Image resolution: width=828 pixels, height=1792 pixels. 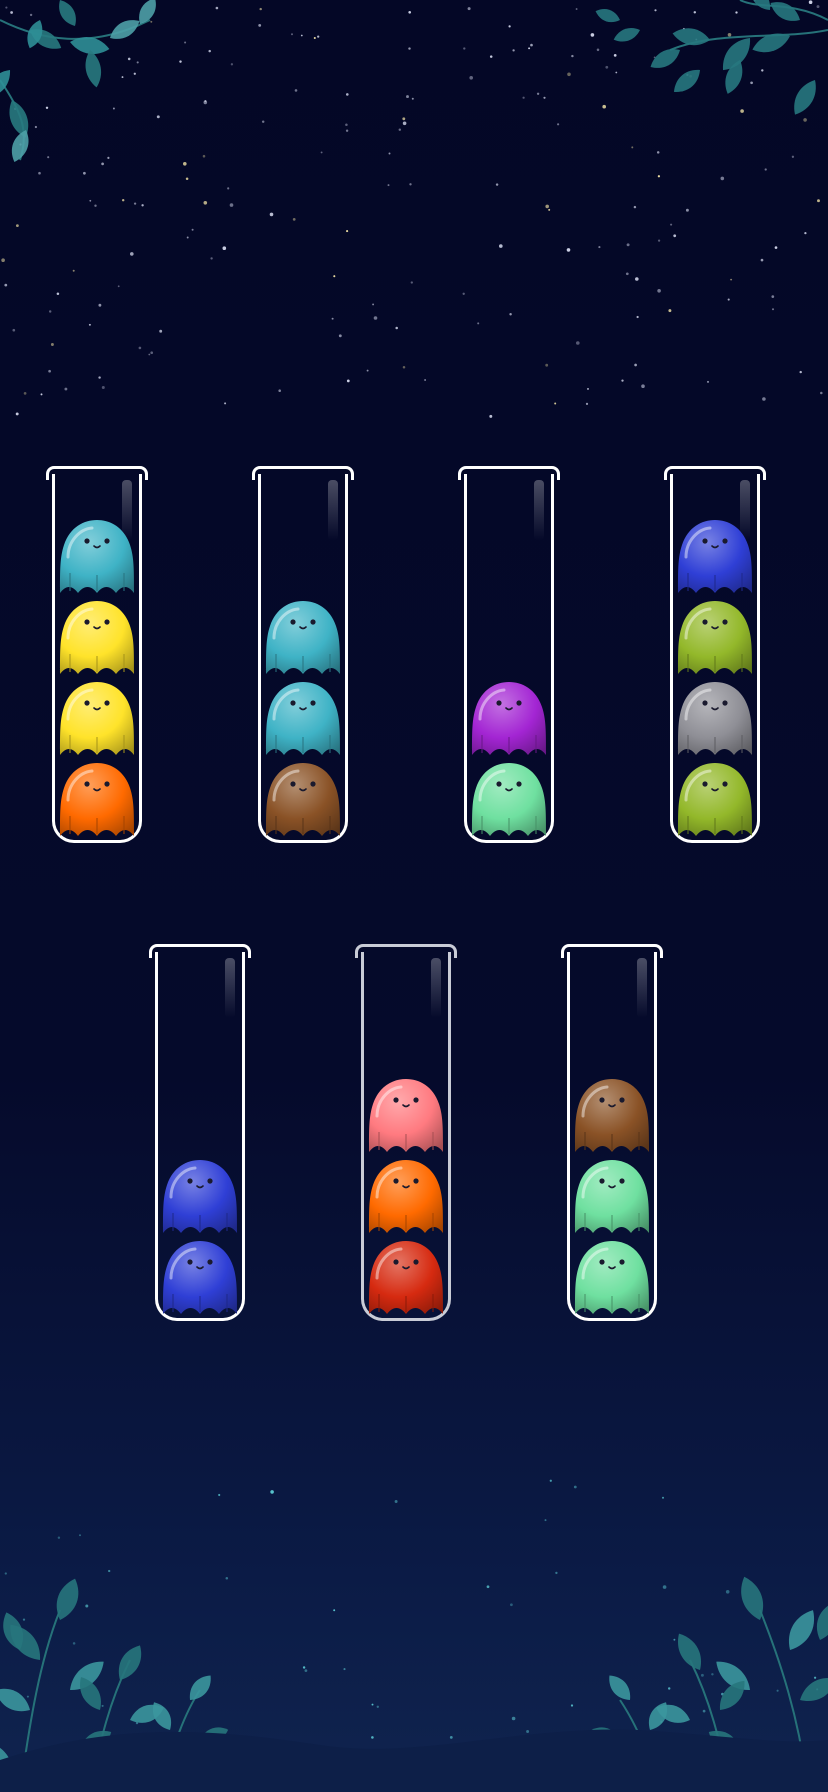 What do you see at coordinates (715, 719) in the screenshot?
I see `gray-ghost-icon` at bounding box center [715, 719].